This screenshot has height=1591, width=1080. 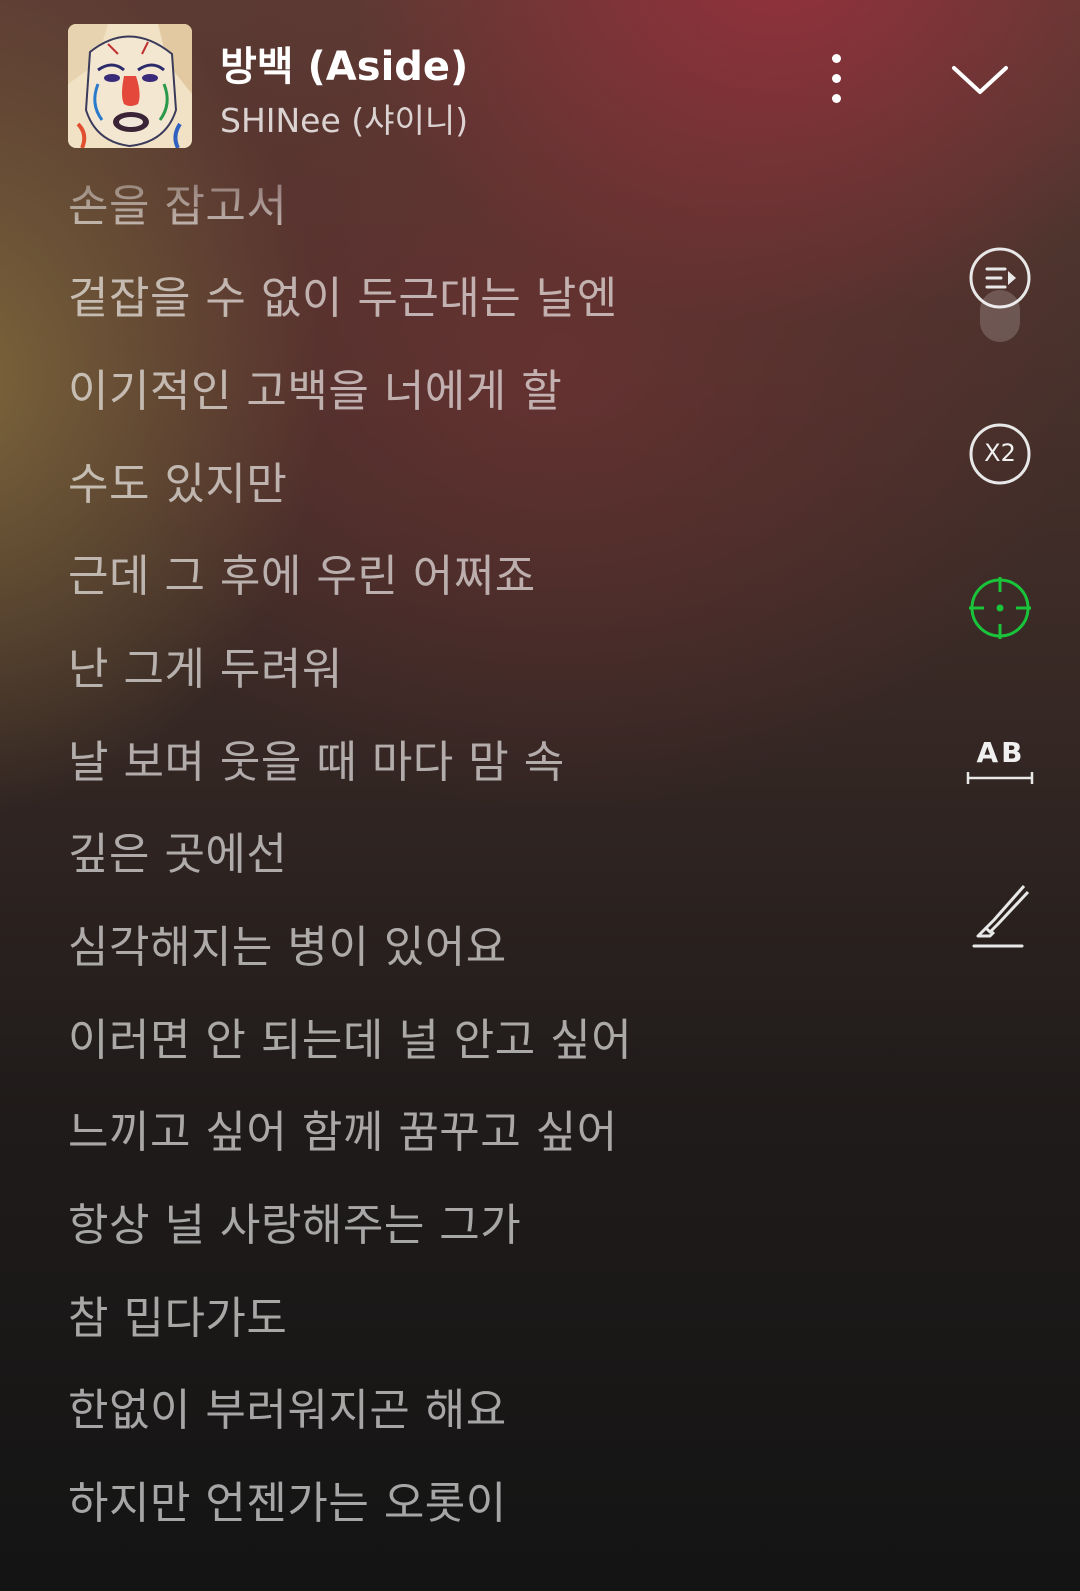 What do you see at coordinates (1000, 316) in the screenshot?
I see `scroll-handle` at bounding box center [1000, 316].